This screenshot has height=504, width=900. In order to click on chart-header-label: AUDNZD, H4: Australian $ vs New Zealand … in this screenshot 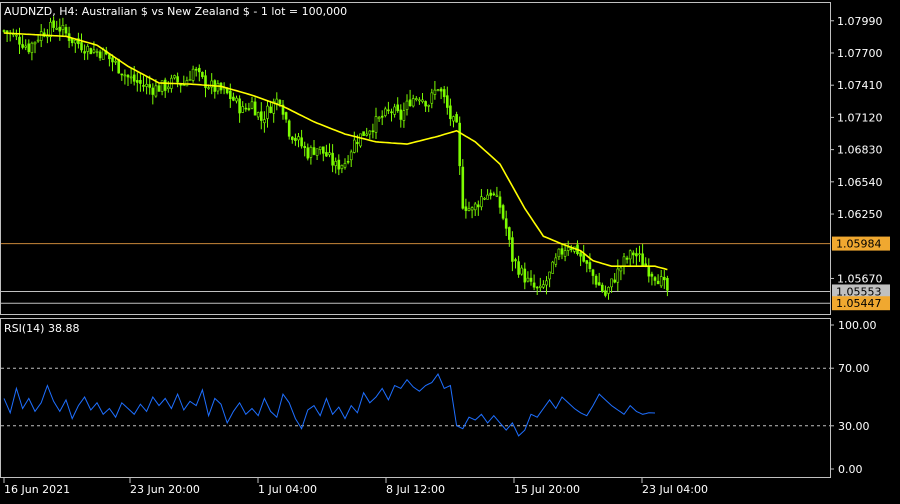, I will do `click(175, 11)`.